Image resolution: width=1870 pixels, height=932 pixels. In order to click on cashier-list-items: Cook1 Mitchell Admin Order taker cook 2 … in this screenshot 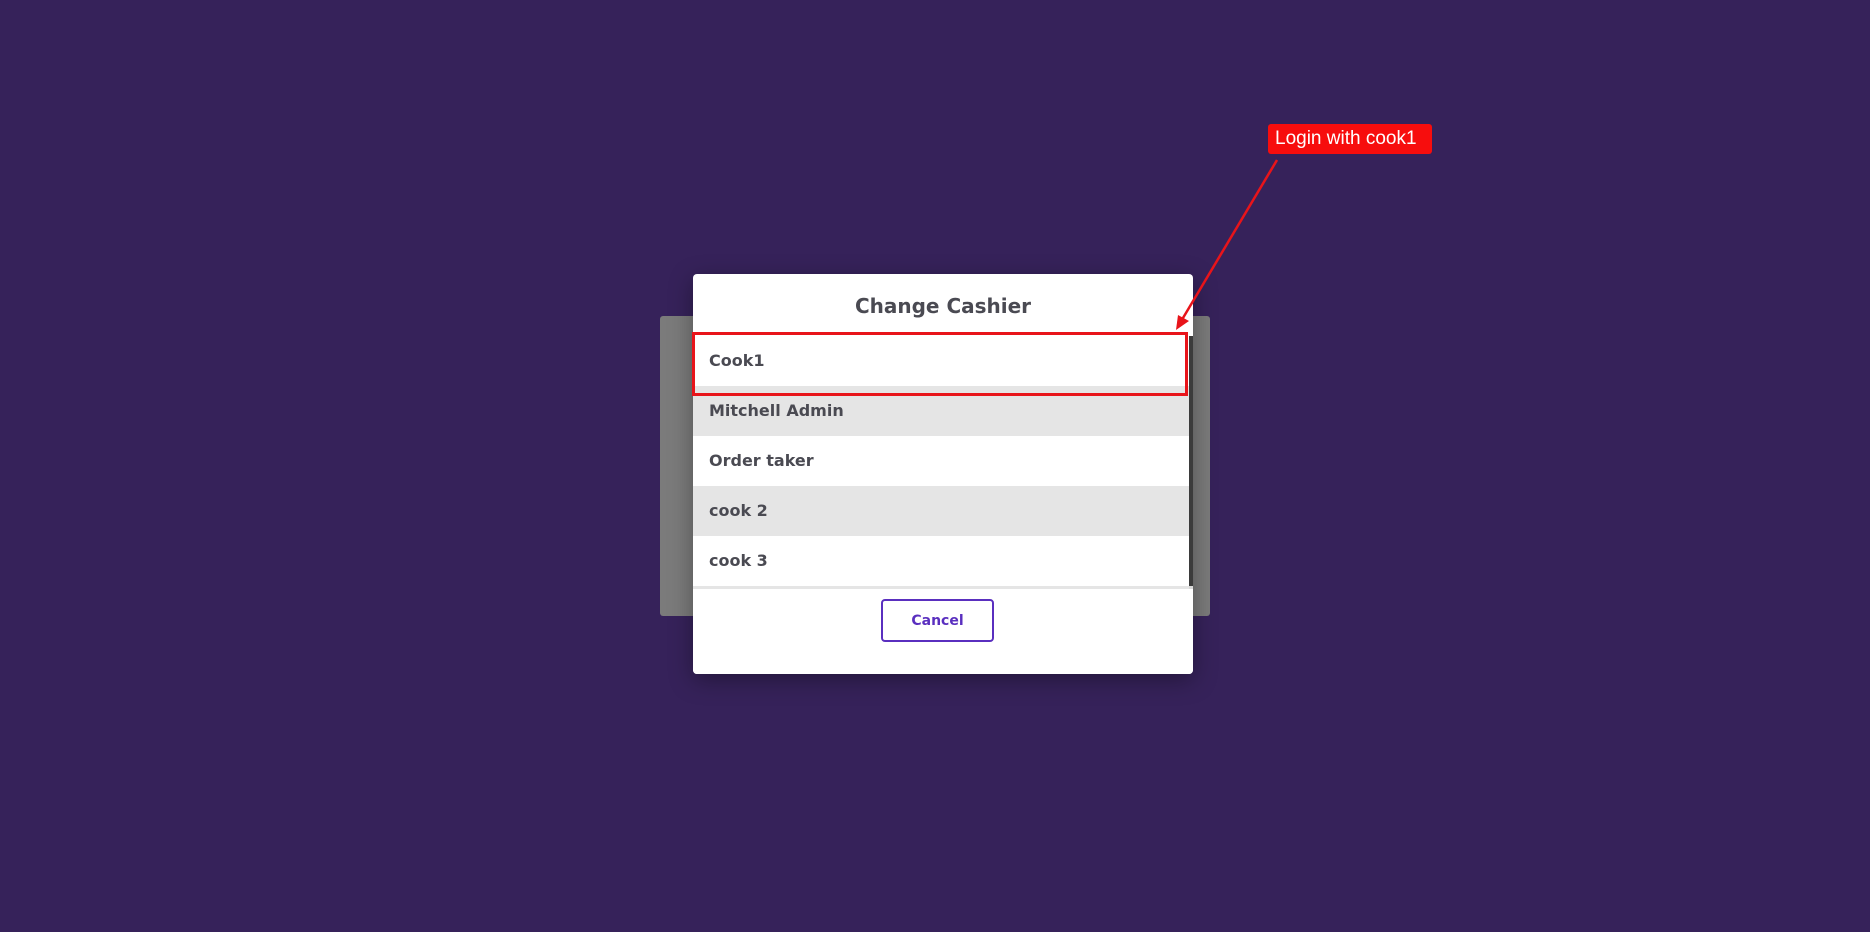, I will do `click(941, 462)`.